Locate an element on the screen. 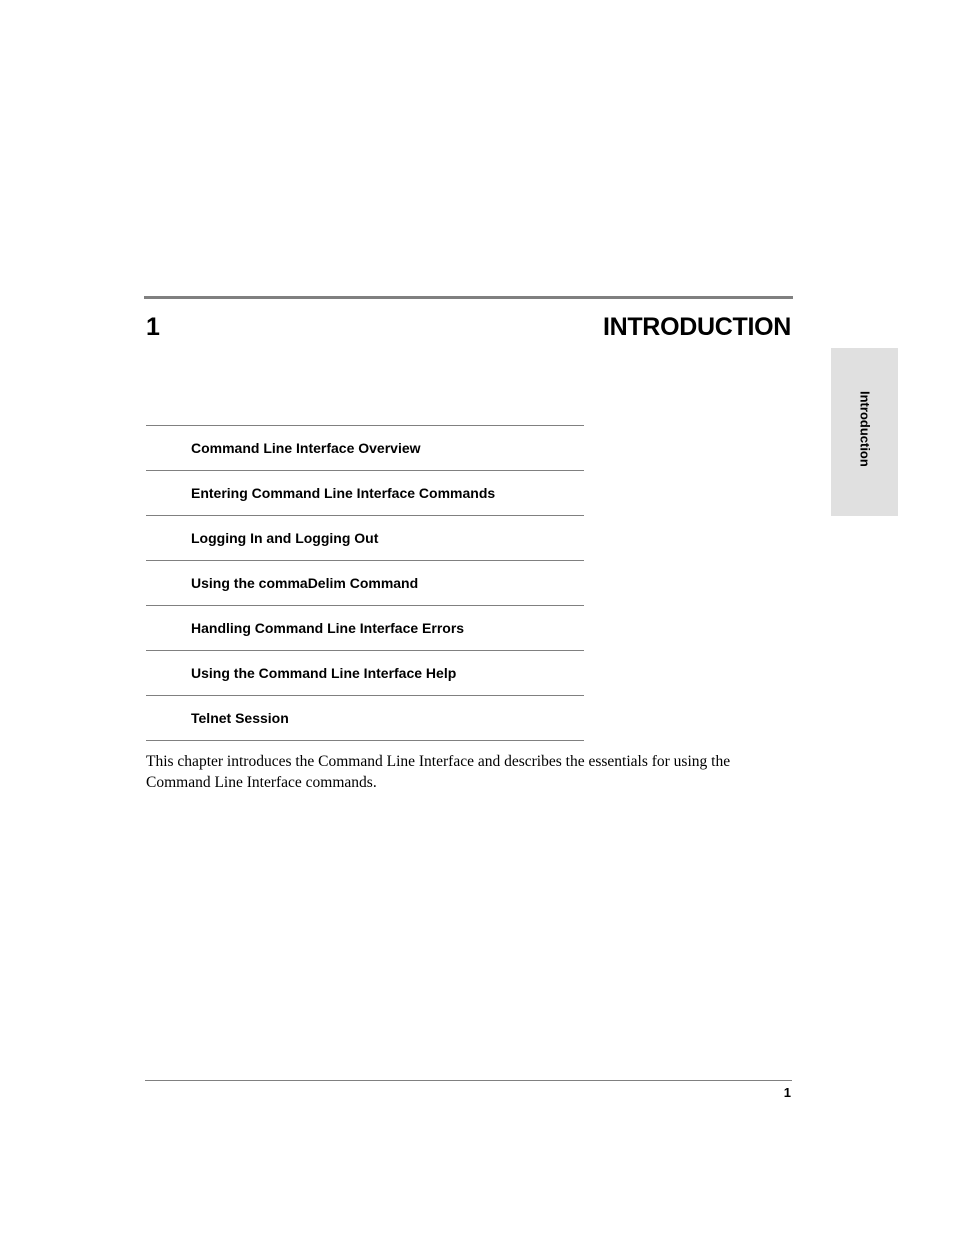  toc-item-label: Entering Command Line Interface Commands is located at coordinates (343, 493).